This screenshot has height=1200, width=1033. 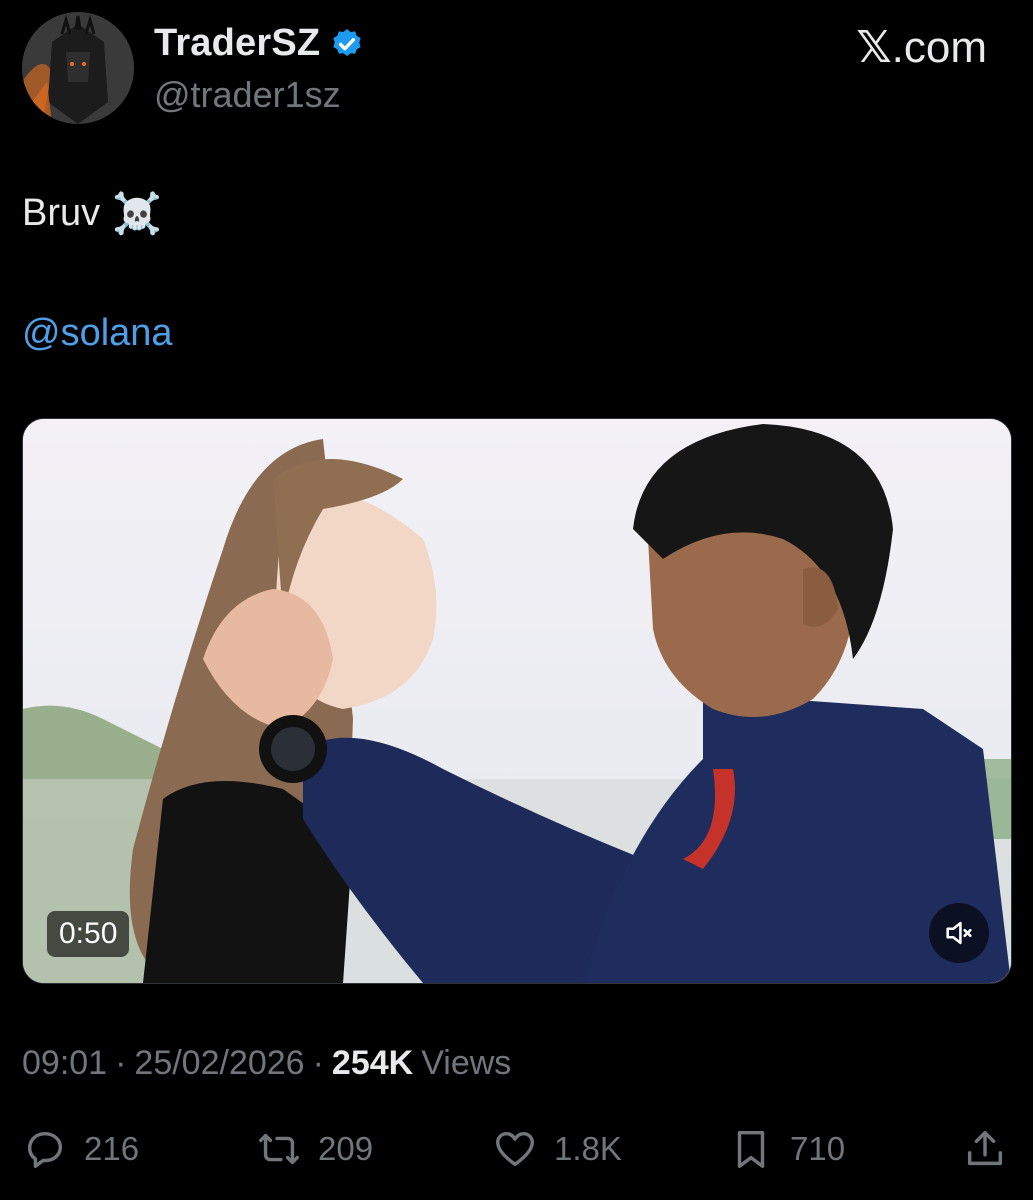 What do you see at coordinates (314, 1149) in the screenshot?
I see `repost-button: 209` at bounding box center [314, 1149].